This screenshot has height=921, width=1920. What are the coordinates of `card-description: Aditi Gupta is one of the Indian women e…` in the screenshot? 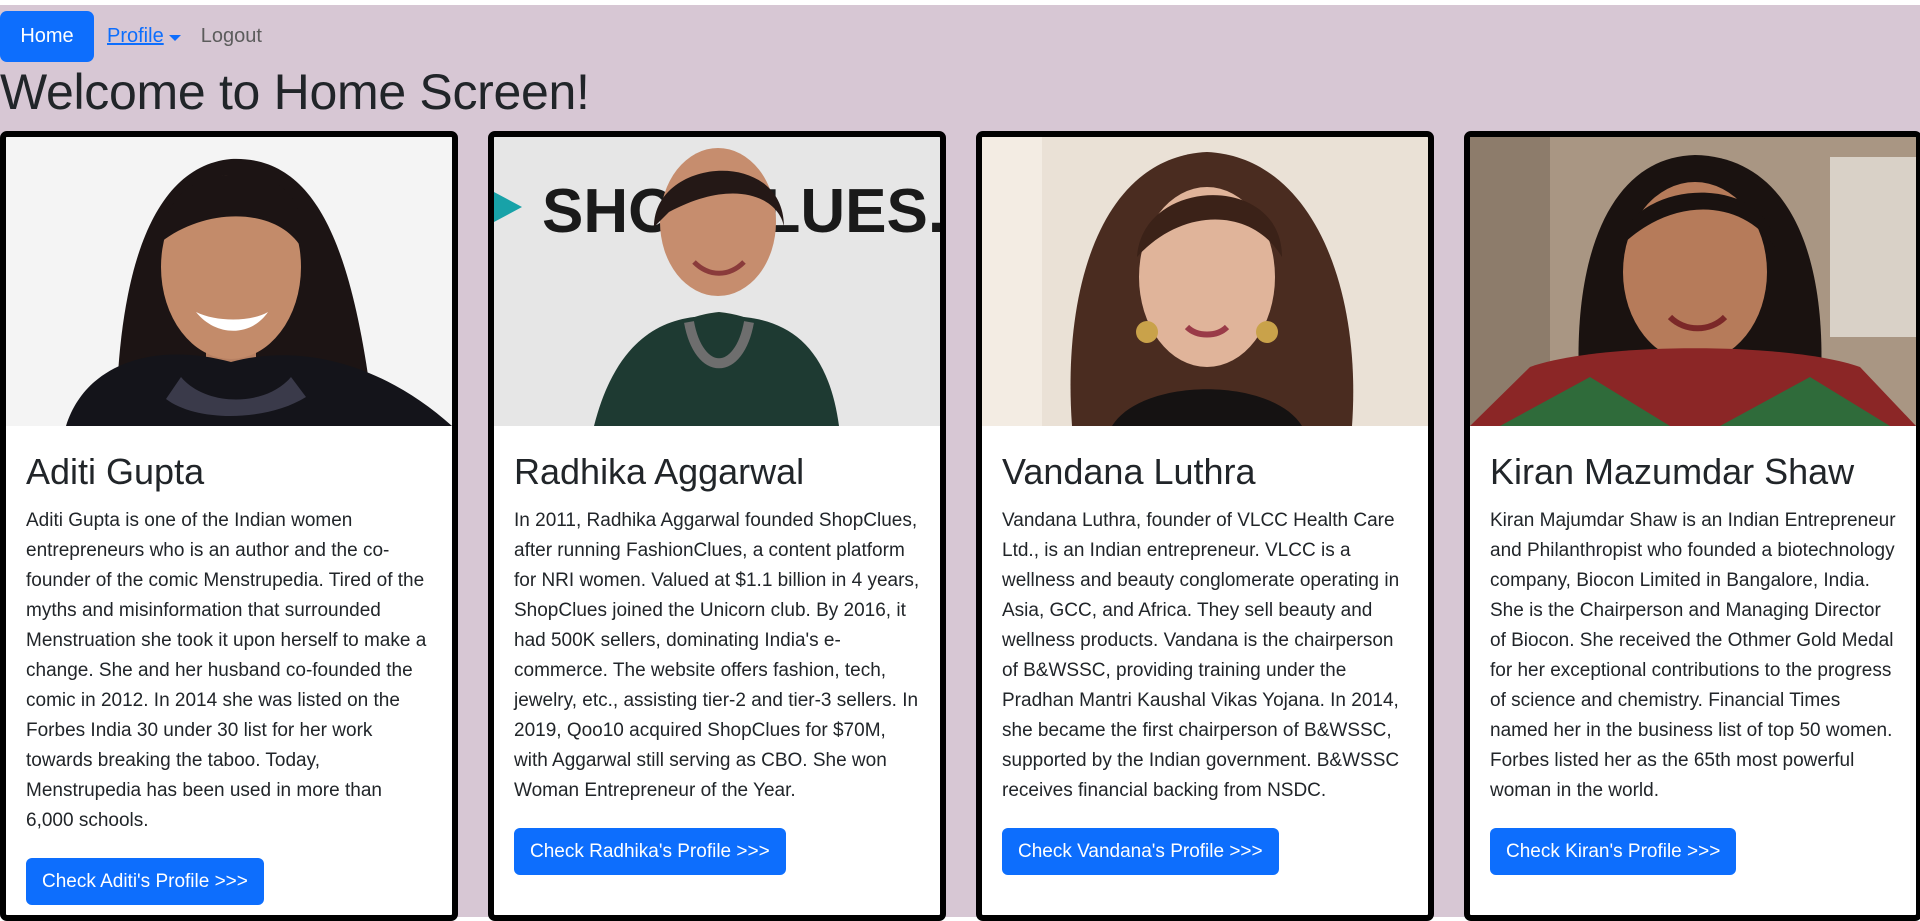 It's located at (226, 670).